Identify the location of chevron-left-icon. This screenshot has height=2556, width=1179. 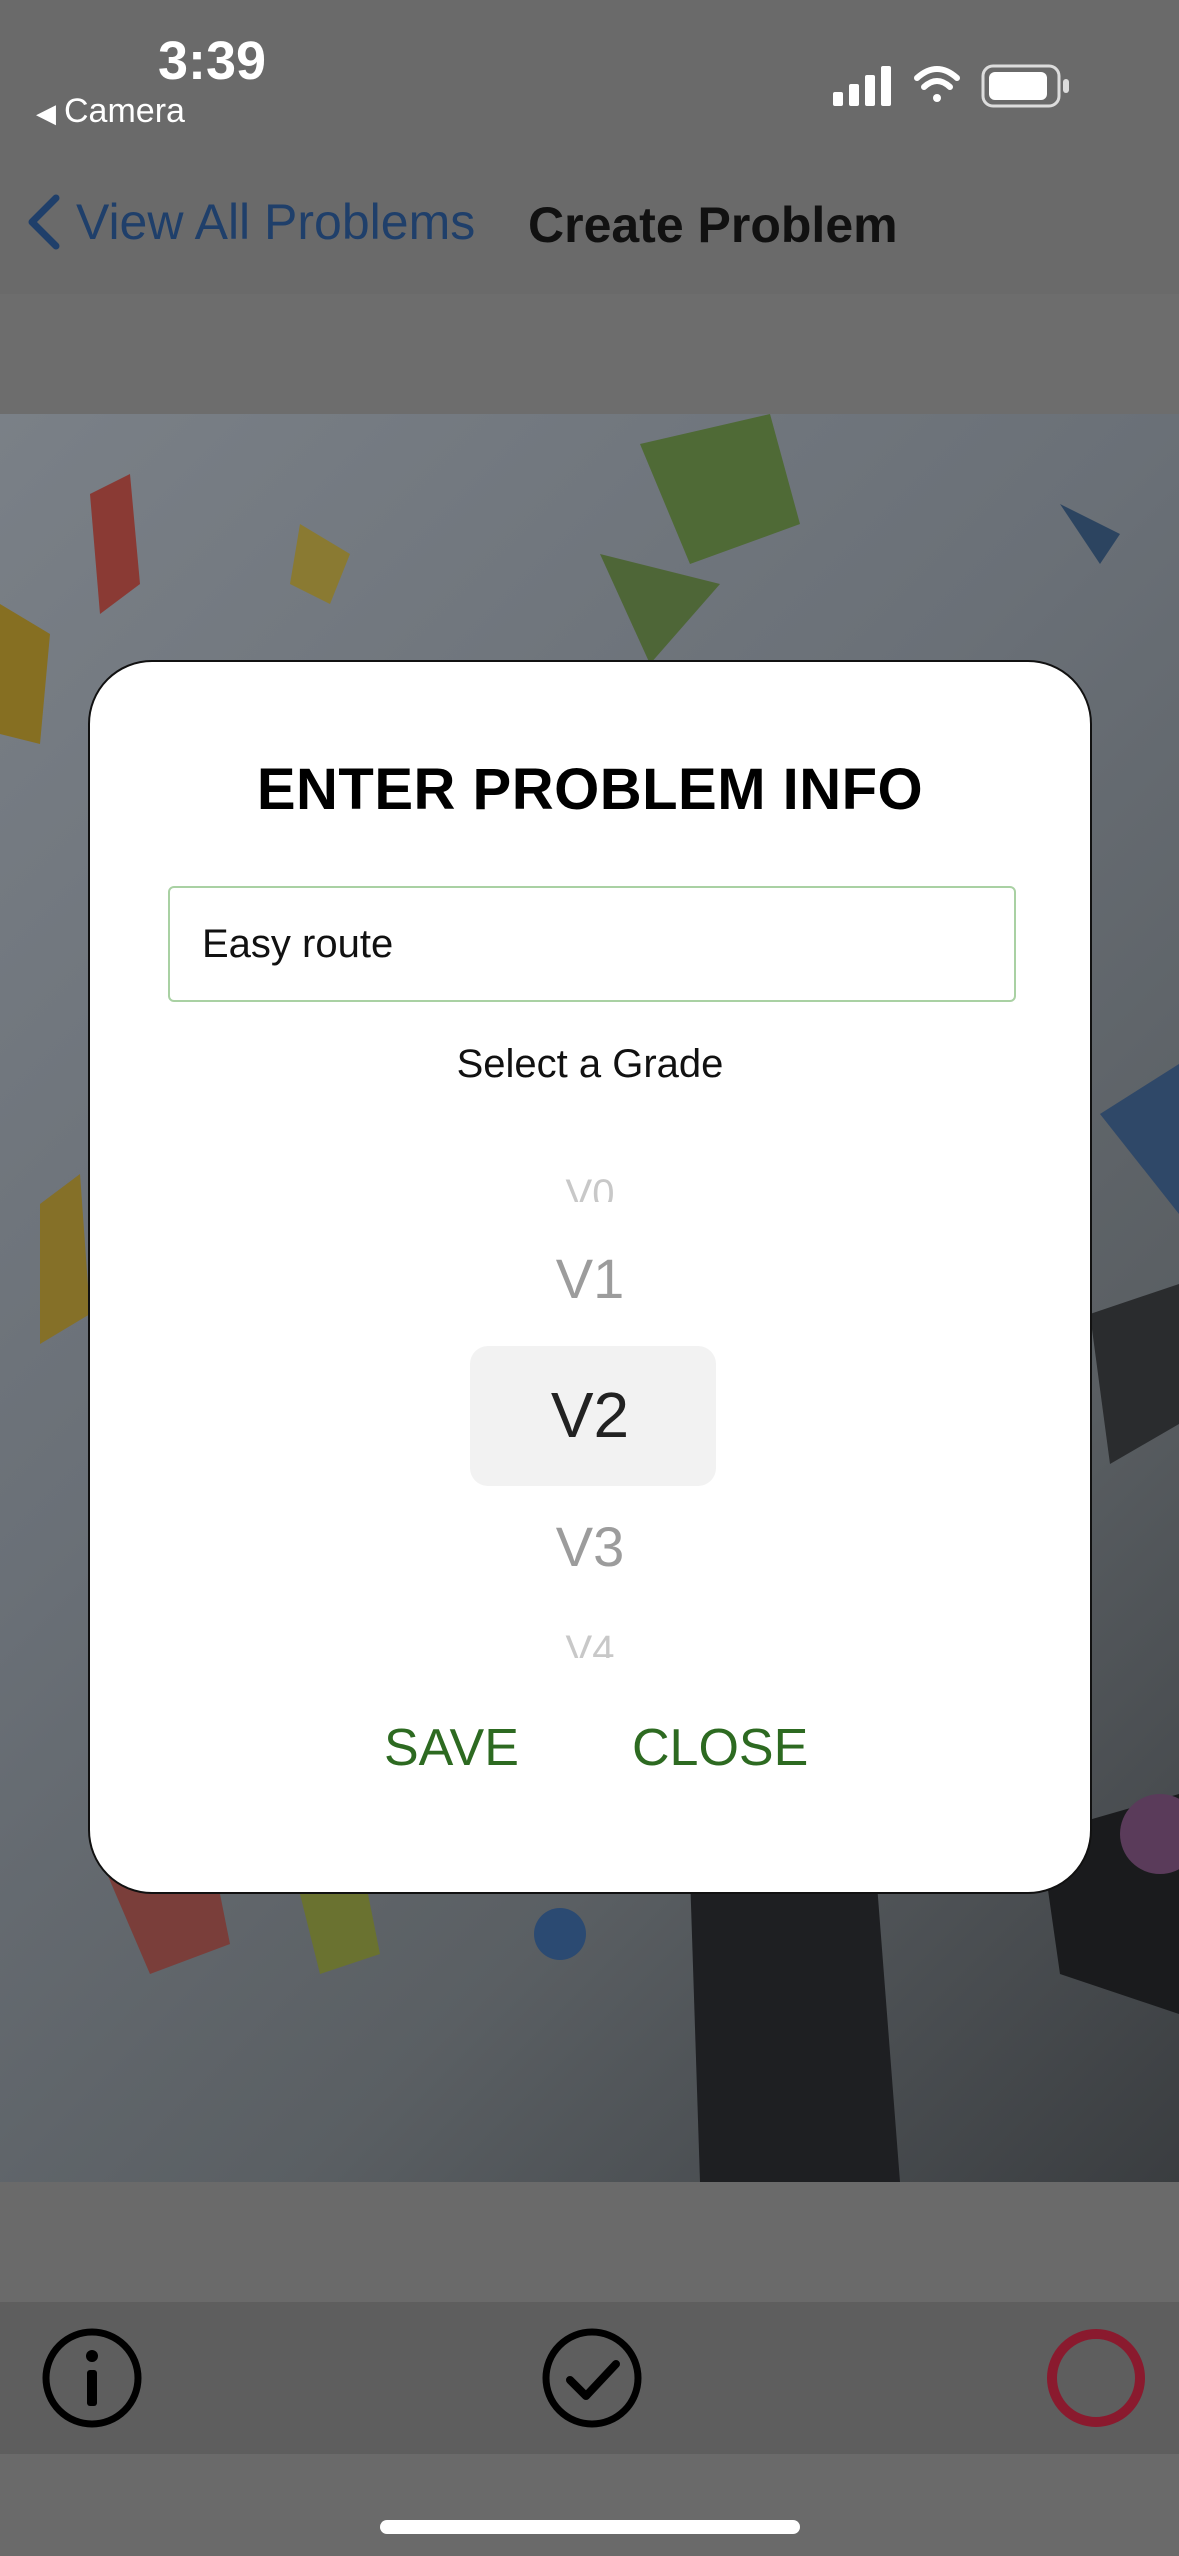
(44, 222).